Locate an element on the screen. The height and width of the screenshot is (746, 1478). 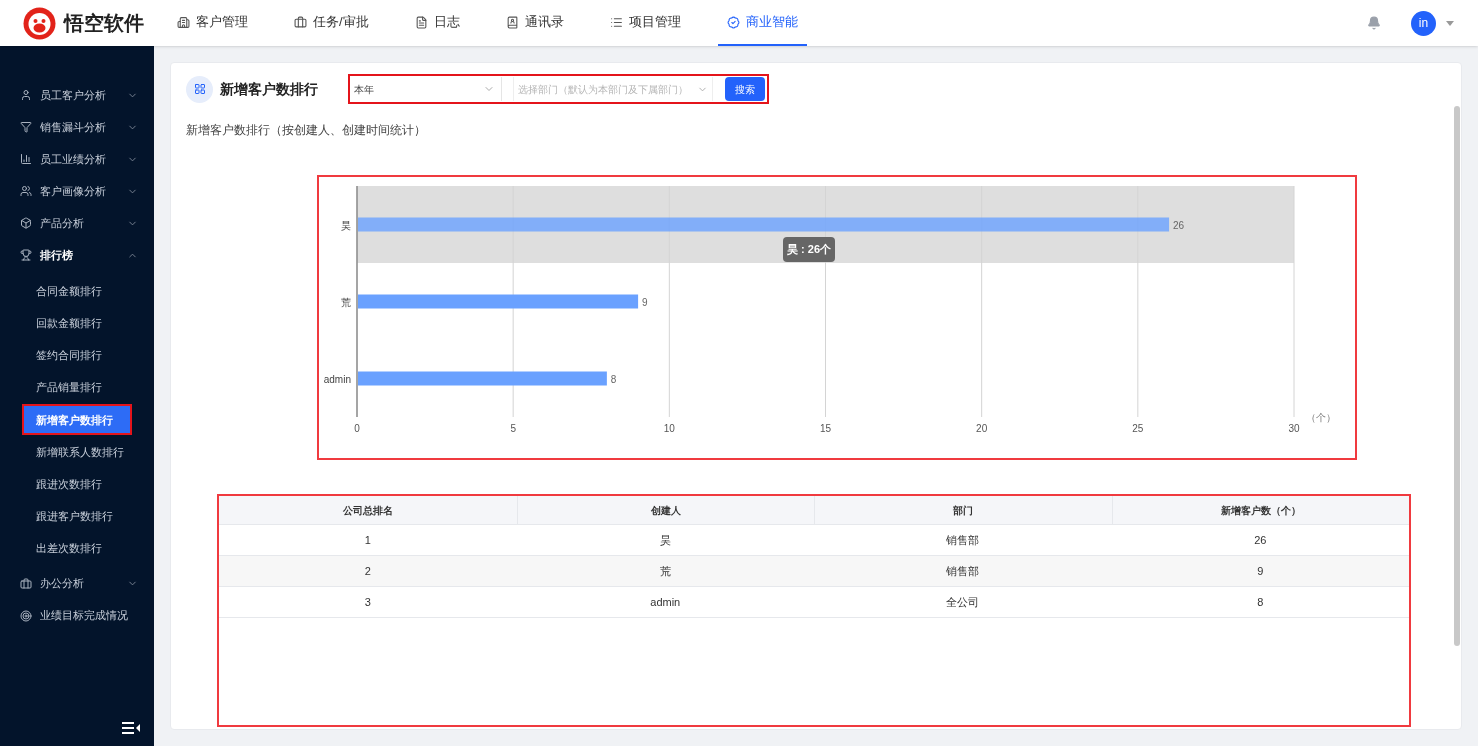
column-header: 创建人 is located at coordinates (665, 510).